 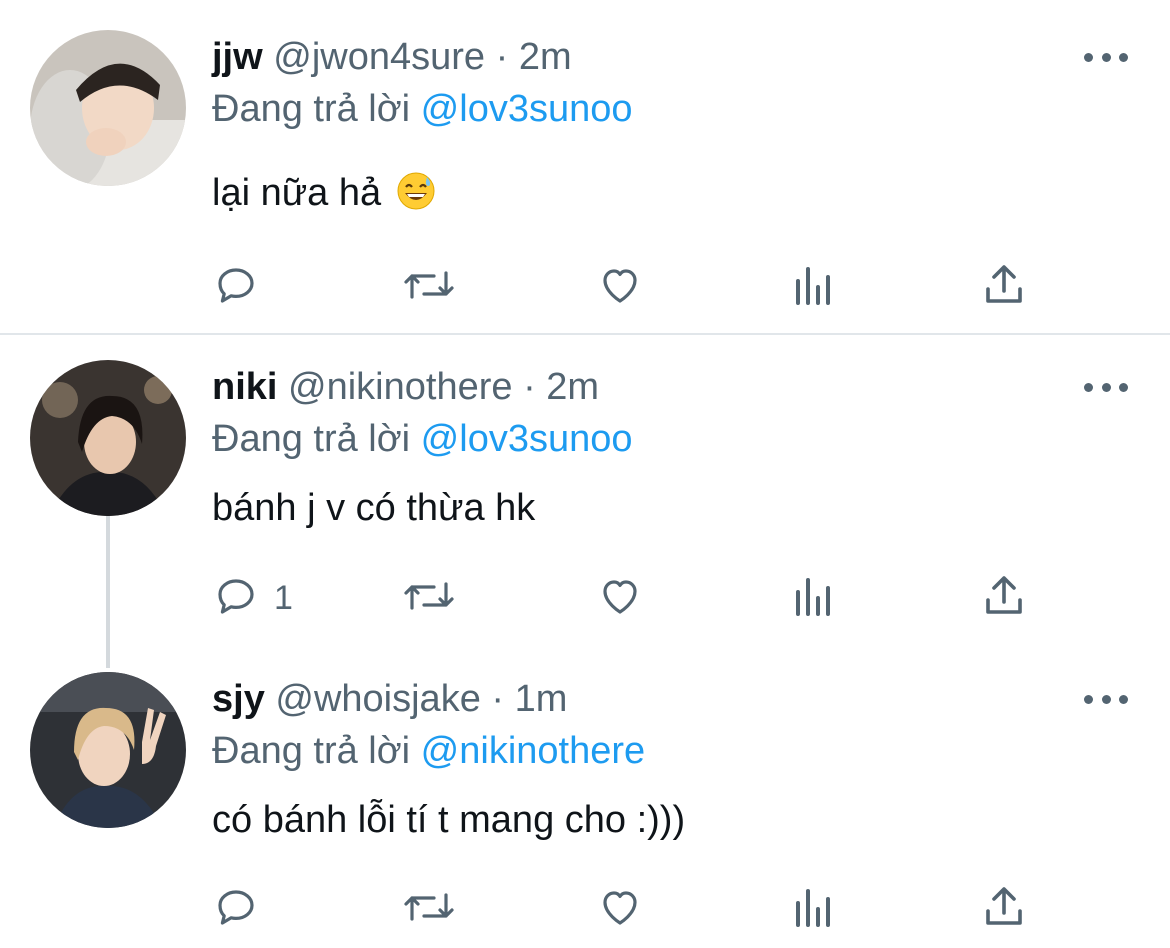 What do you see at coordinates (449, 820) in the screenshot?
I see `tweet-text: có bánh lỗi tí t mang cho :)))` at bounding box center [449, 820].